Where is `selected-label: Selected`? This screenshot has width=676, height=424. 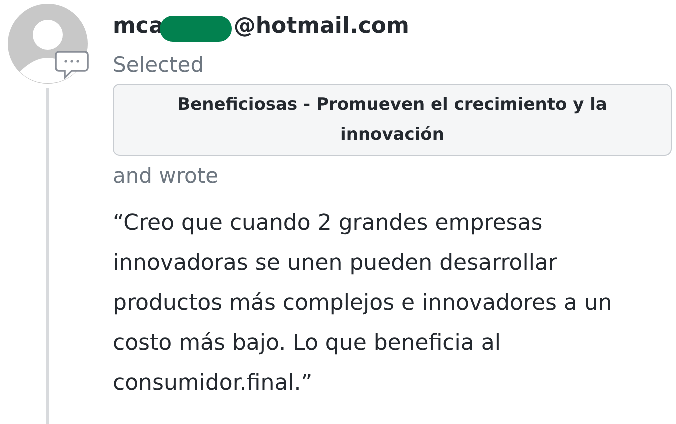 selected-label: Selected is located at coordinates (159, 65).